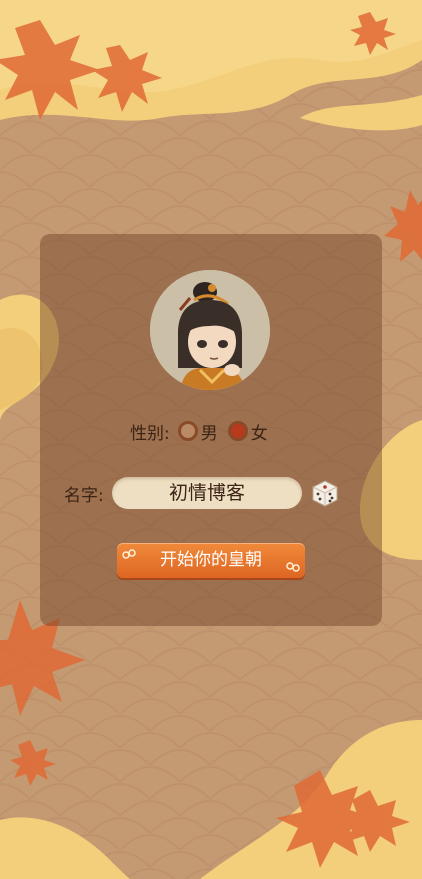  What do you see at coordinates (84, 495) in the screenshot?
I see `name-label: 名字:` at bounding box center [84, 495].